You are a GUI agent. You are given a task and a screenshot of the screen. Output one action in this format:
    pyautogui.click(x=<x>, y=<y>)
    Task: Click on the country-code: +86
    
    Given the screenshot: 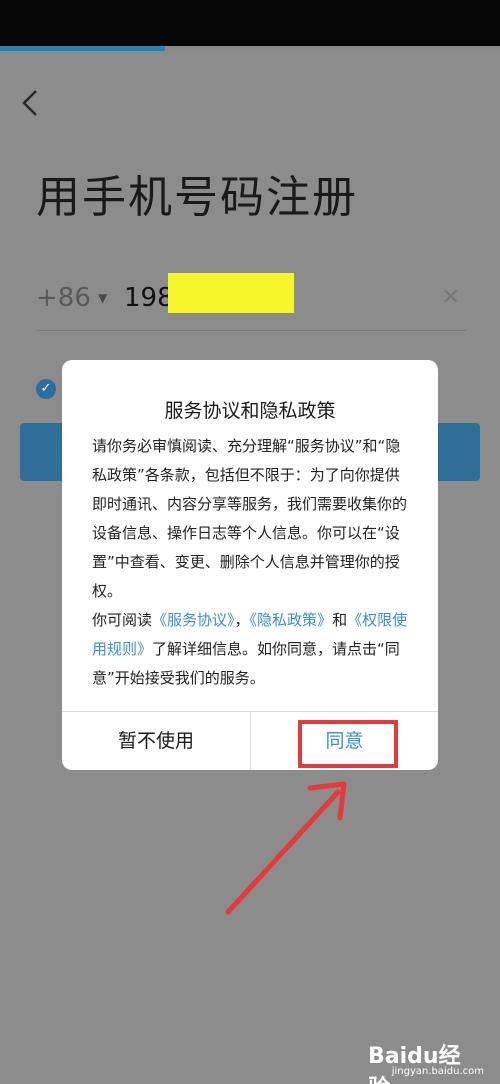 What is the action you would take?
    pyautogui.click(x=63, y=298)
    